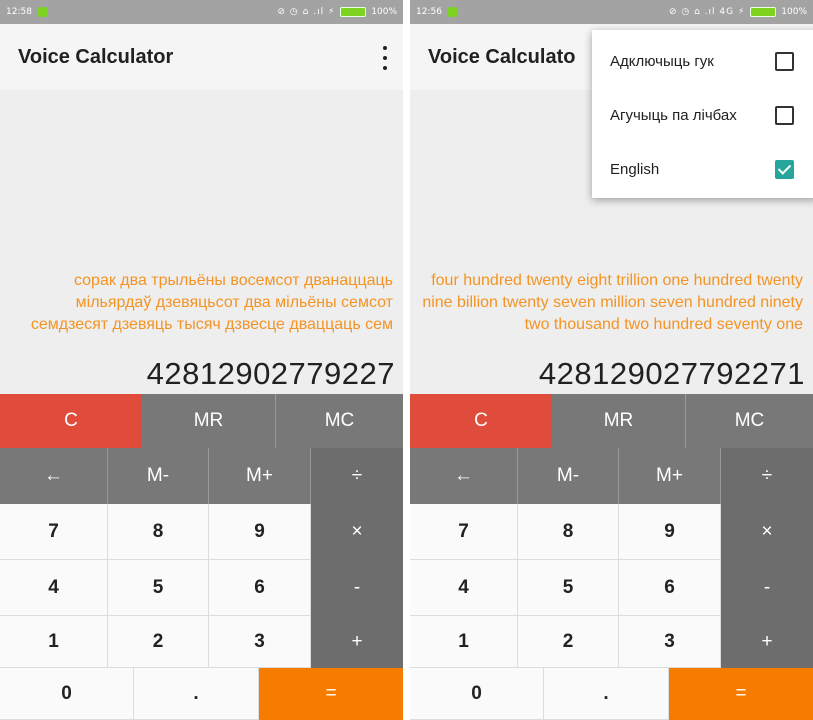 This screenshot has width=813, height=720. Describe the element at coordinates (702, 169) in the screenshot. I see `menu-item-english: English` at that location.